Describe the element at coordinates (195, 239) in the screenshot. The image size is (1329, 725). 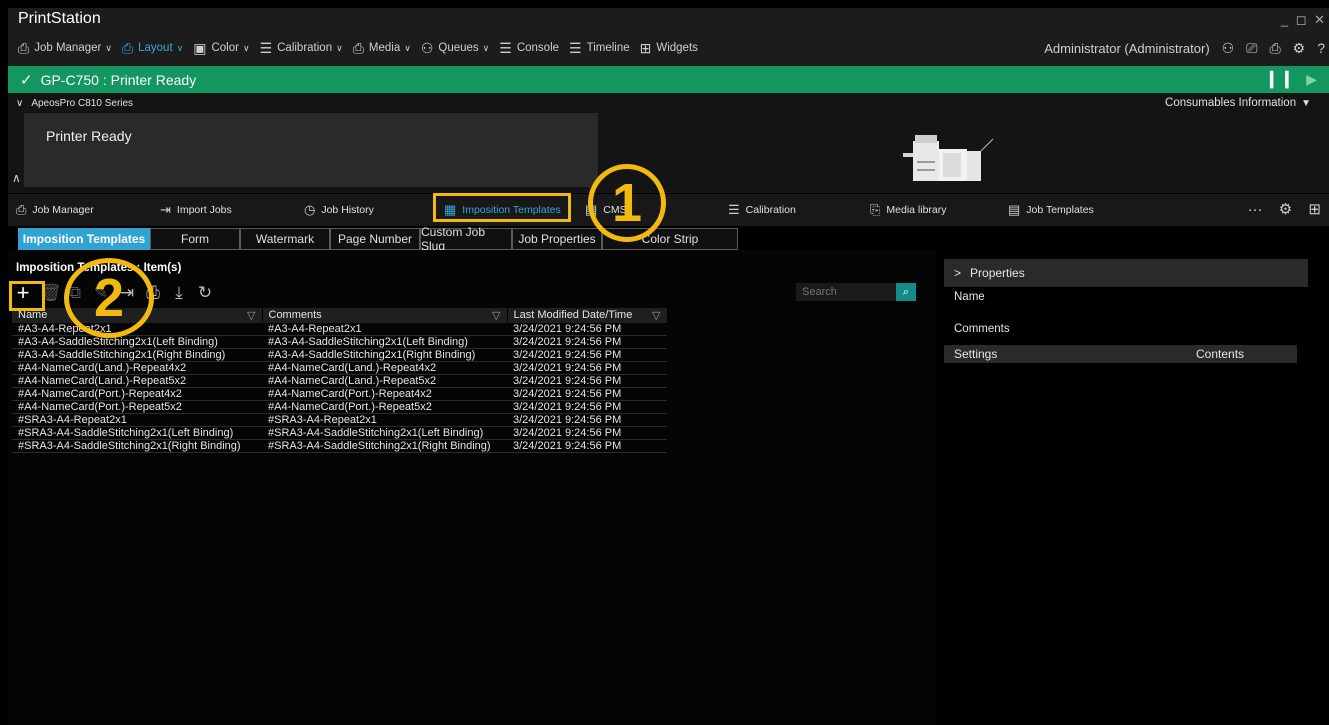
I see `tab-form: Form` at that location.